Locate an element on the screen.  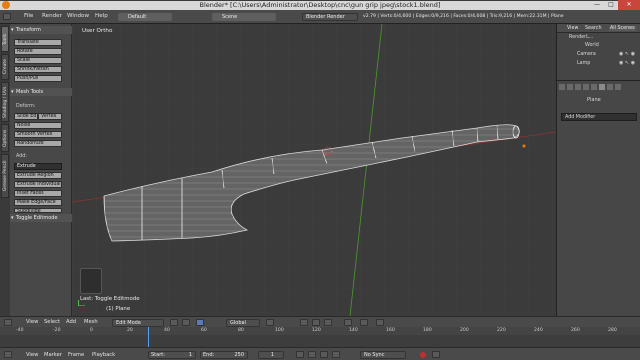
sync-mode-select: No Sync is located at coordinates (383, 355).